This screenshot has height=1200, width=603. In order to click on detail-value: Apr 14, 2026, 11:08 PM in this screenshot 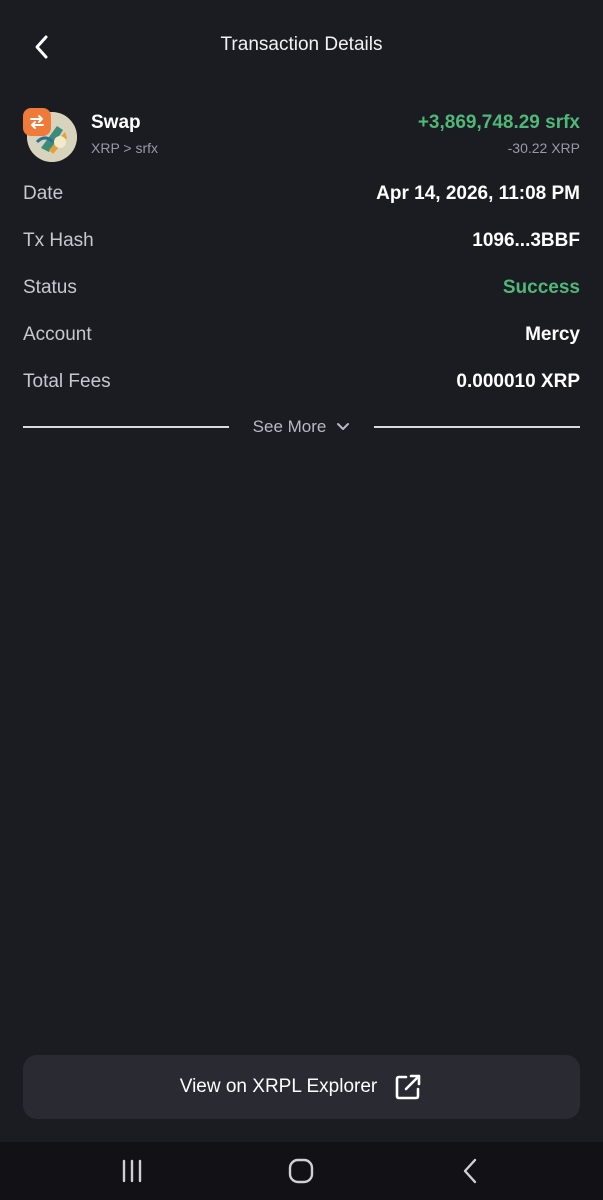, I will do `click(478, 193)`.